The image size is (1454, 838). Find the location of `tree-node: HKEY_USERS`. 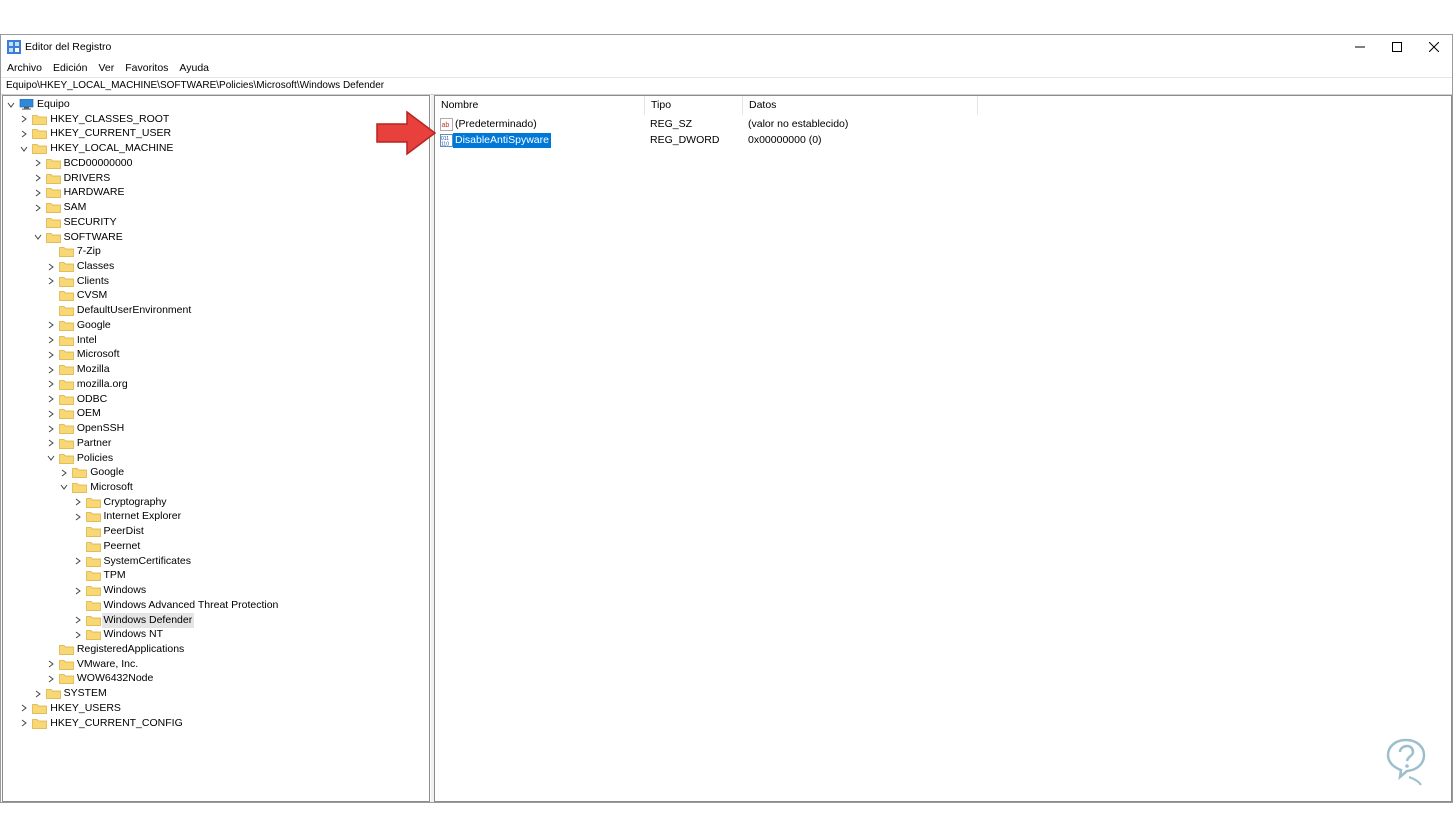

tree-node: HKEY_USERS is located at coordinates (216, 708).